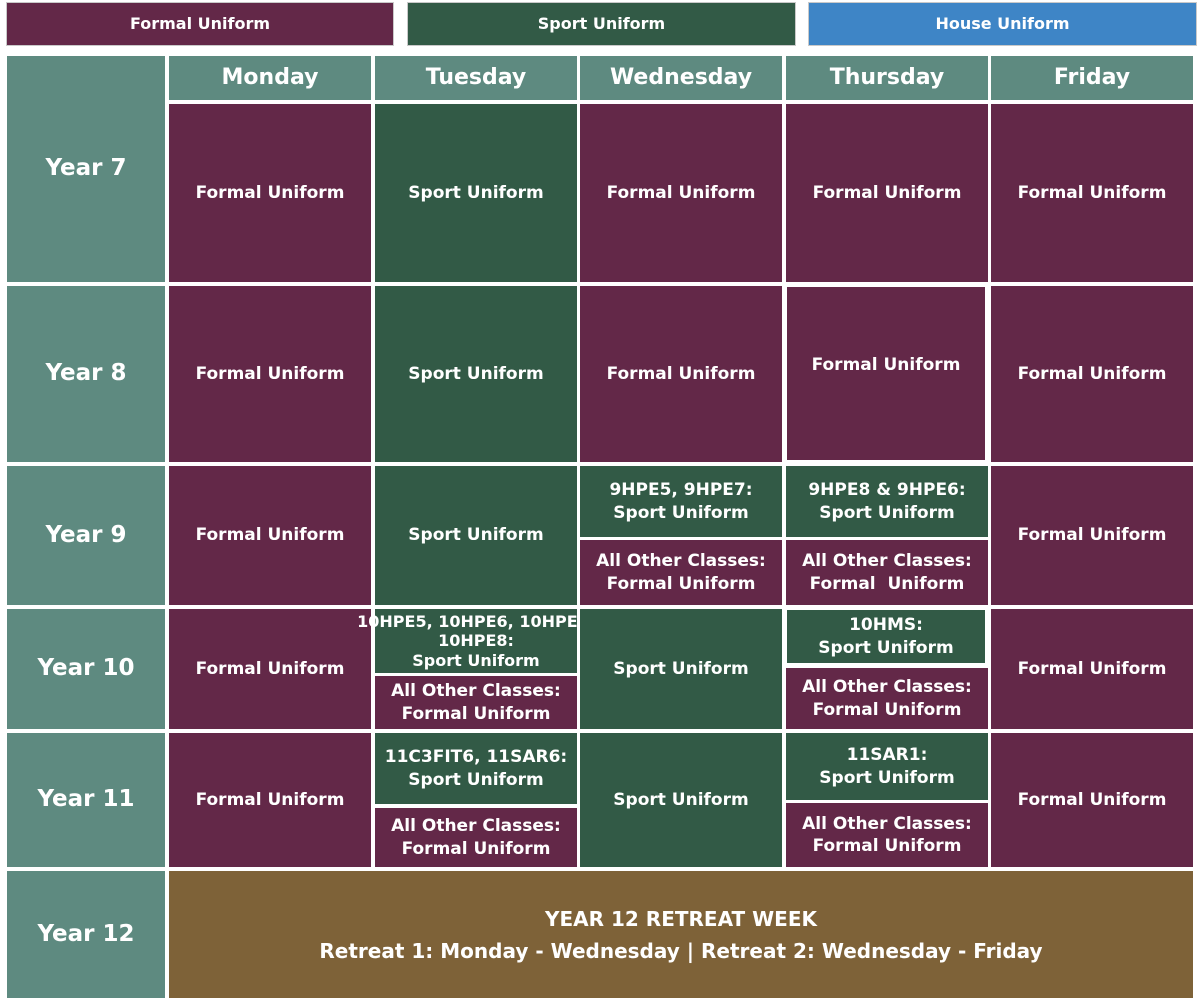  I want to click on legend-sport-label: Sport Uniform, so click(601, 23).